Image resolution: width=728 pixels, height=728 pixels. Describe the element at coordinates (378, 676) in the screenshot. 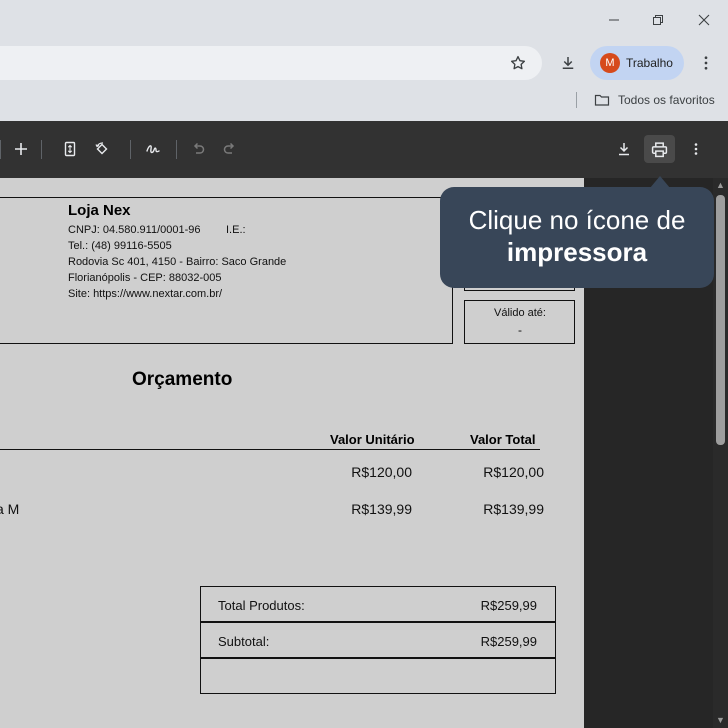

I see `totals-row` at that location.